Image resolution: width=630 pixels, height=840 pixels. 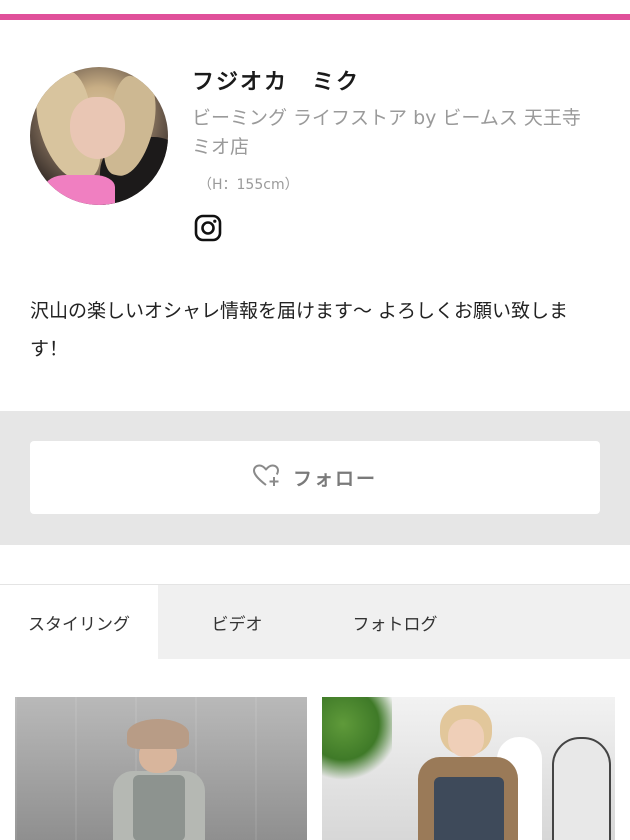 I want to click on profile-bio: 沢山の楽しいオシャレ情報を届けます〜 よろしくお願い致します！, so click(x=299, y=330).